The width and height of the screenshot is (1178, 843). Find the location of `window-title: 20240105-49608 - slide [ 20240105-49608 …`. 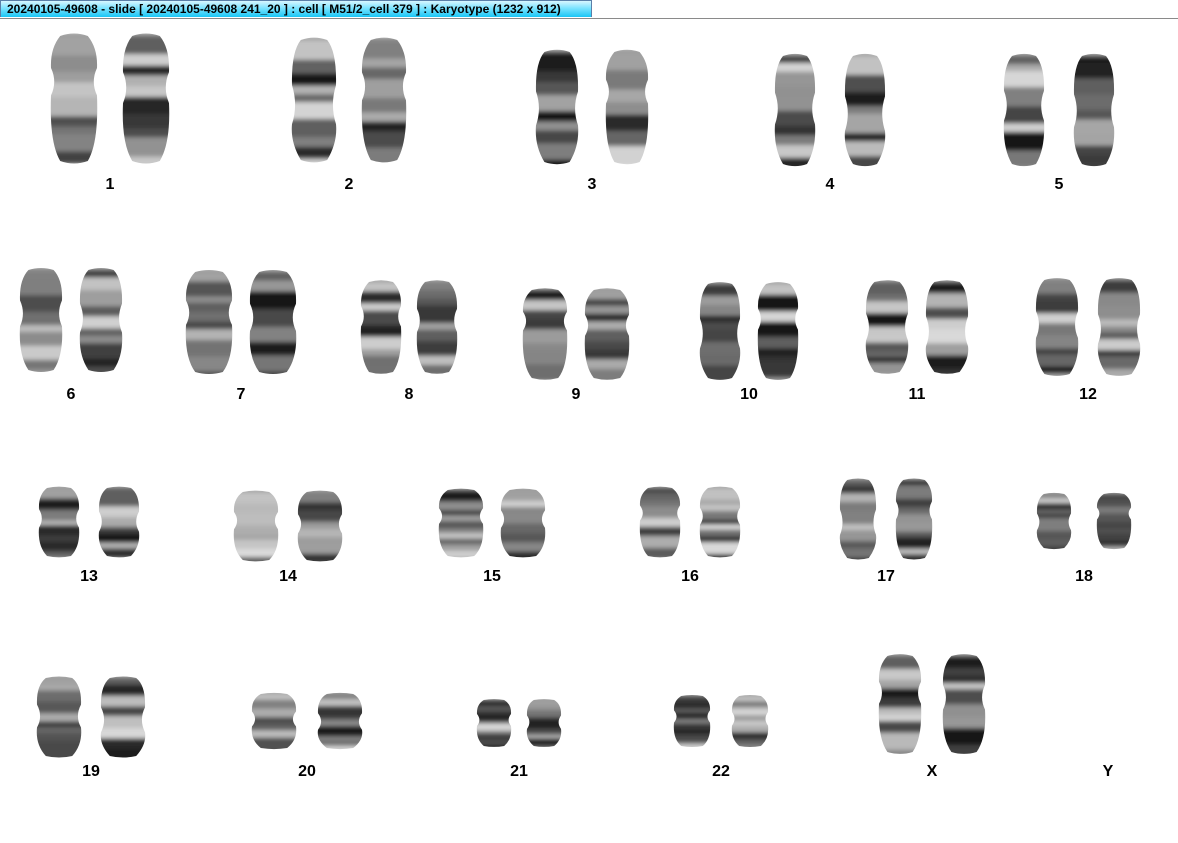

window-title: 20240105-49608 - slide [ 20240105-49608 … is located at coordinates (284, 9).